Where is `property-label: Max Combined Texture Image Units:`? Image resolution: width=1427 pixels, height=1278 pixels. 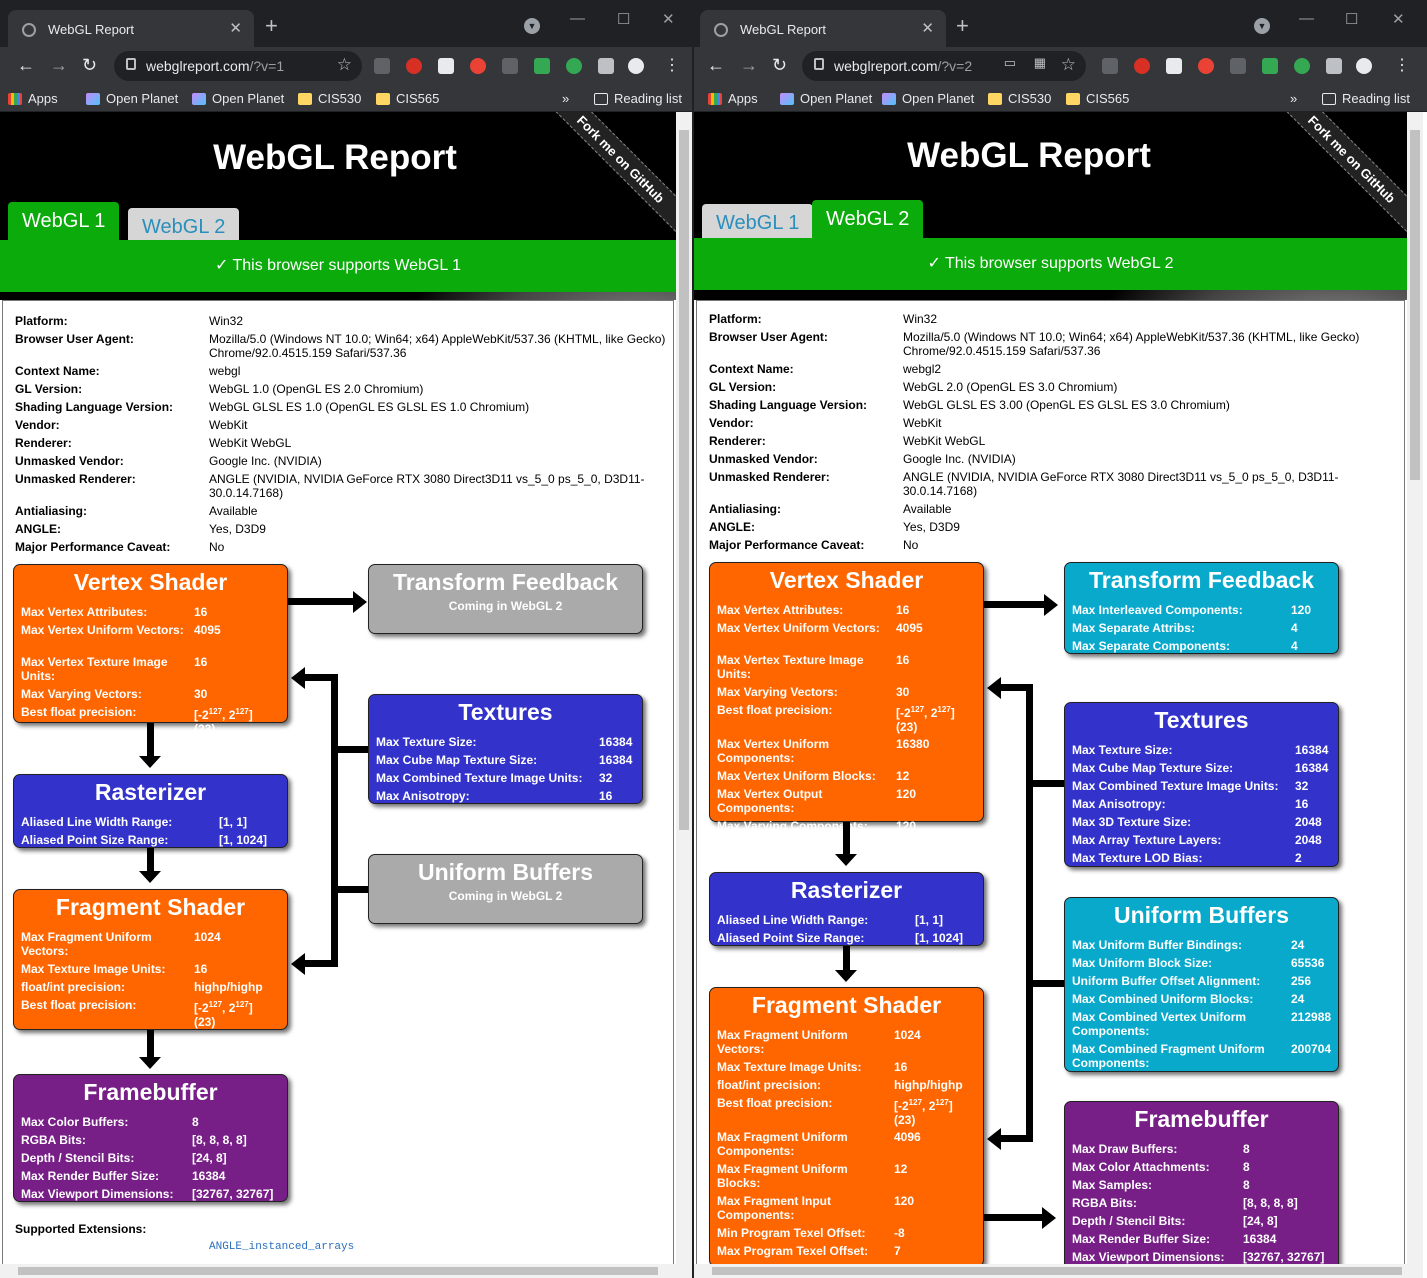 property-label: Max Combined Texture Image Units: is located at coordinates (479, 778).